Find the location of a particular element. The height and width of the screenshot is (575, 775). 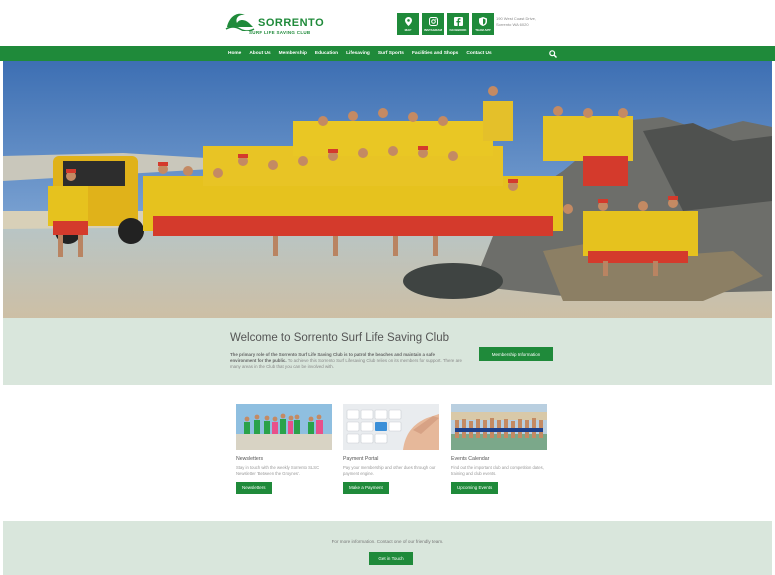

card-title: Newsletters is located at coordinates (250, 459).